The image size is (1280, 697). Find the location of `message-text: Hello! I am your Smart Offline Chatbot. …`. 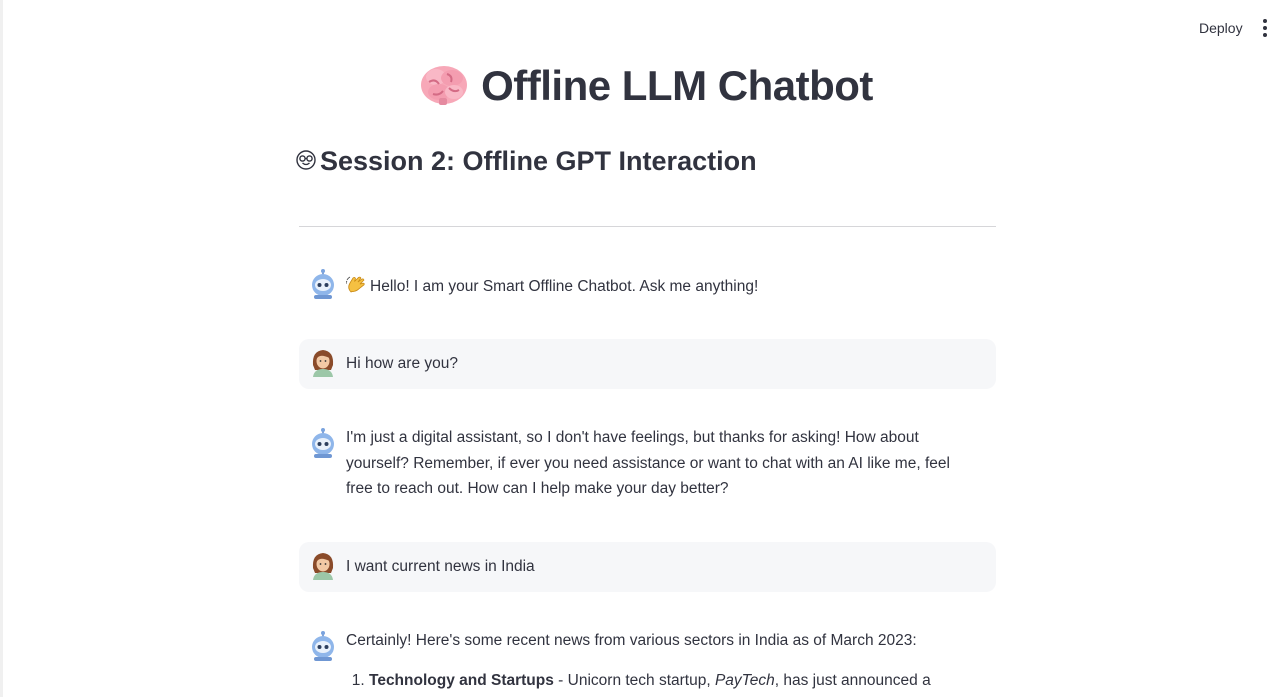

message-text: Hello! I am your Smart Offline Chatbot. … is located at coordinates (564, 286).